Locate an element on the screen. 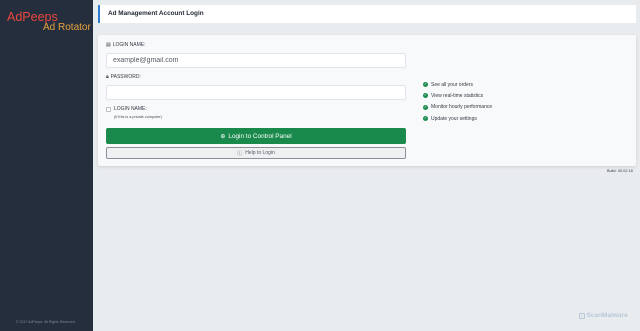  feature-item: ✓ See all your orders is located at coordinates (457, 84).